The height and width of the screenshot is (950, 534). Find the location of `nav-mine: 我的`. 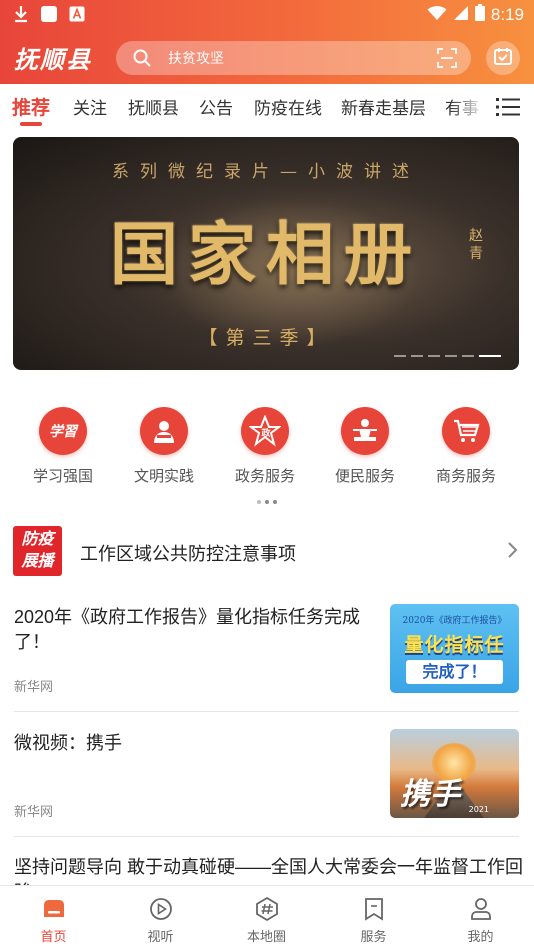

nav-mine: 我的 is located at coordinates (480, 920).